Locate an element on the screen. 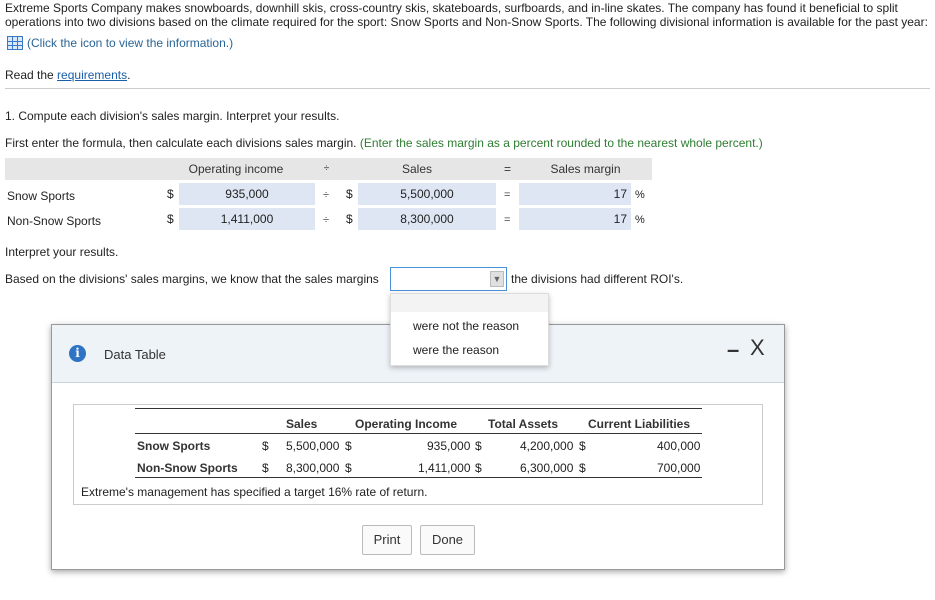  table-cell-total-assets: 4,200,000 is located at coordinates (547, 446).